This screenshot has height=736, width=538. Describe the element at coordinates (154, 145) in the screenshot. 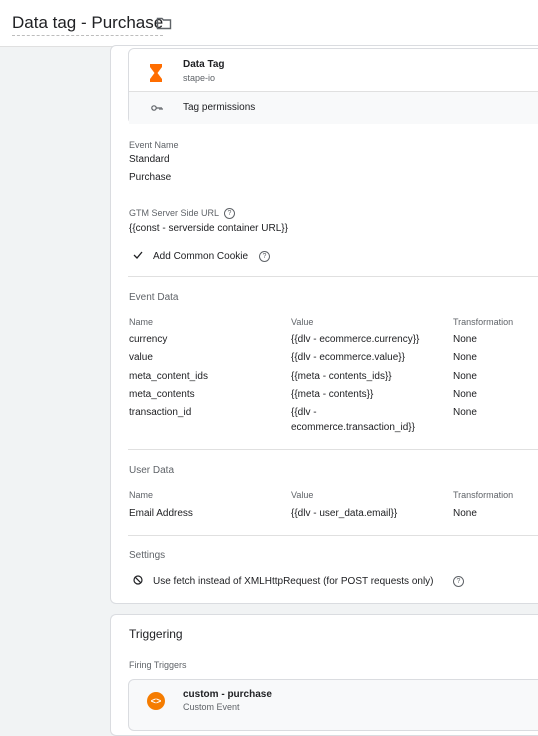

I see `event-name-label: Event Name` at that location.